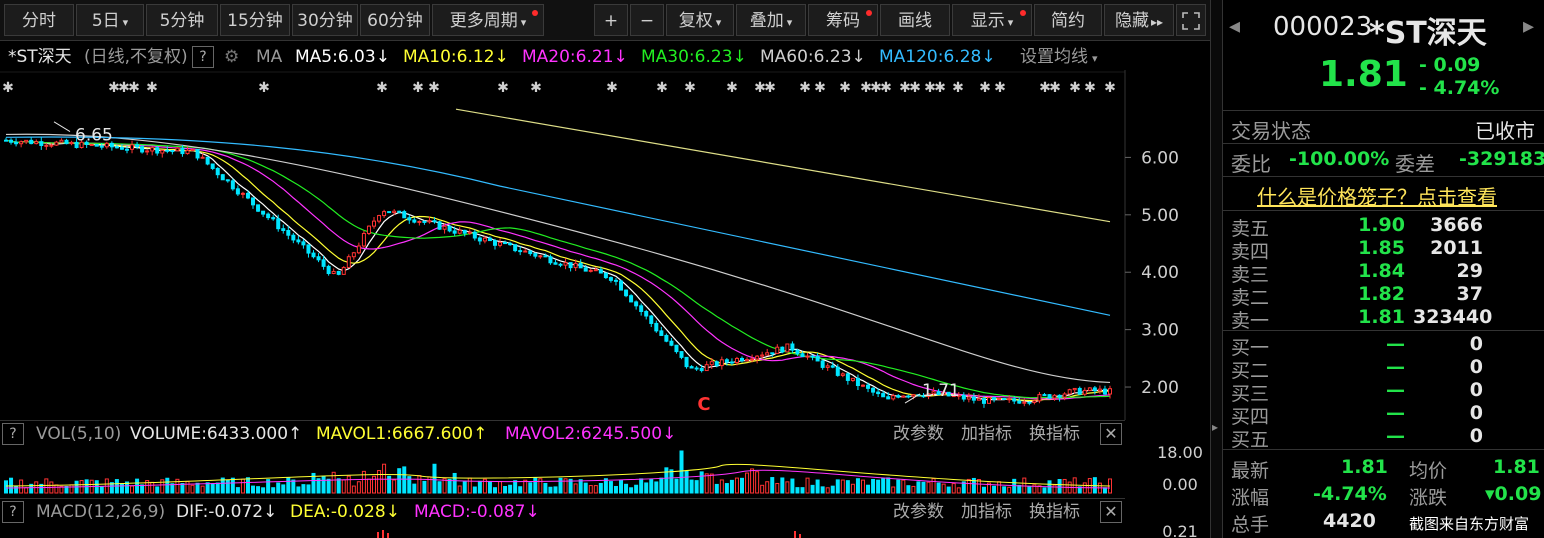 Image resolution: width=1544 pixels, height=538 pixels. Describe the element at coordinates (1068, 20) in the screenshot. I see `simple-mode-button: 简约` at that location.